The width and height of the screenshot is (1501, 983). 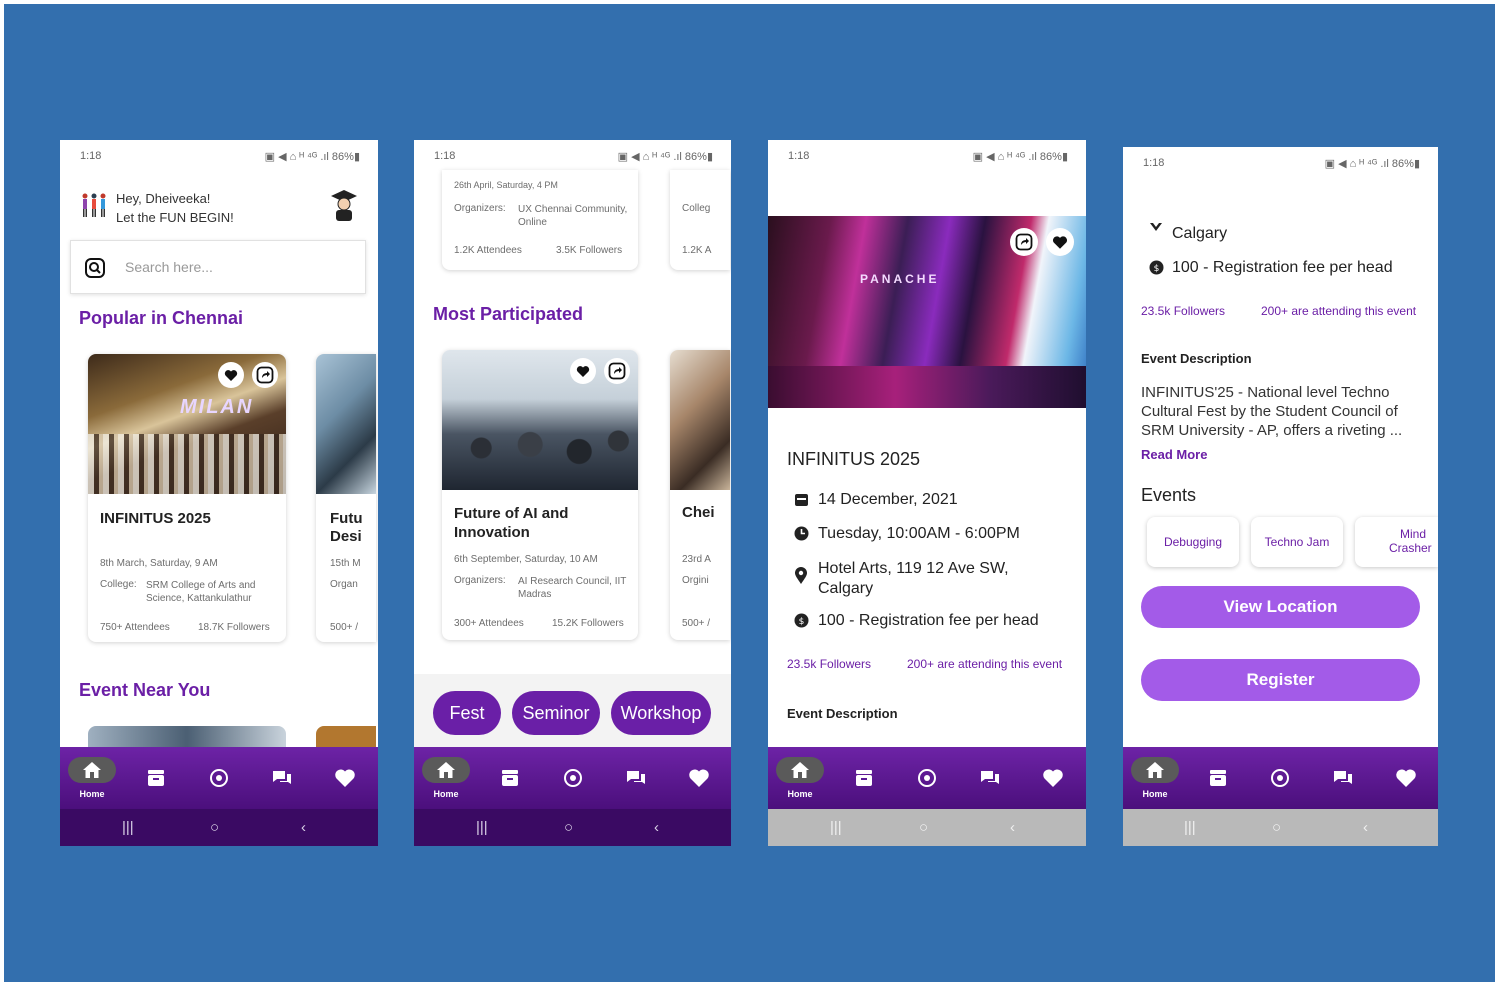 What do you see at coordinates (1280, 607) in the screenshot?
I see `view-location-button: View Location` at bounding box center [1280, 607].